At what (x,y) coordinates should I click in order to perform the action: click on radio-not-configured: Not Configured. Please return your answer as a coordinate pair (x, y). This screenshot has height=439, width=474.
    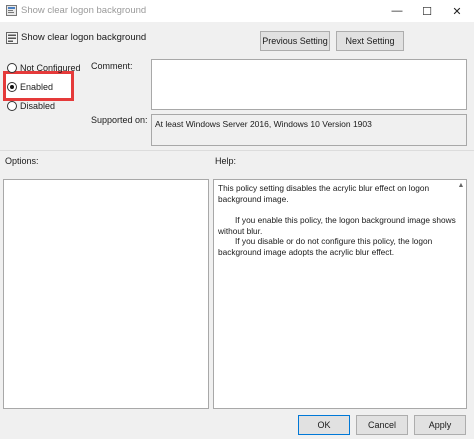
    Looking at the image, I should click on (44, 68).